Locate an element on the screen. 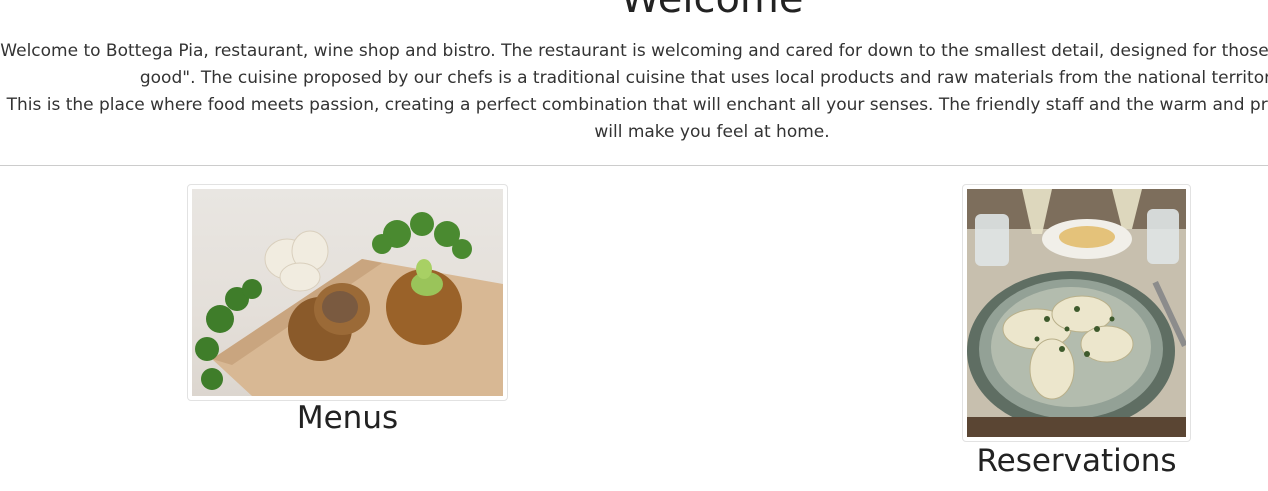 The height and width of the screenshot is (491, 1268). welcome-heading: Welcome is located at coordinates (634, 12).